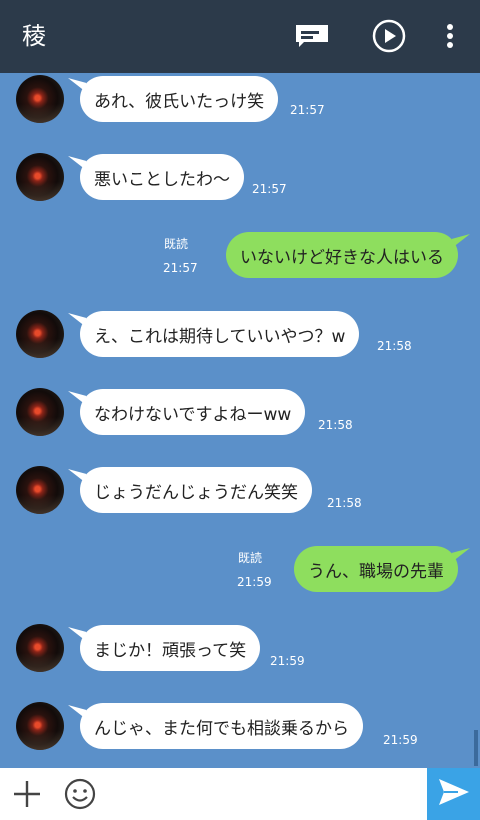 This screenshot has height=820, width=480. I want to click on message-row: え、これは期待していいやつ？w 21:58, so click(240, 334).